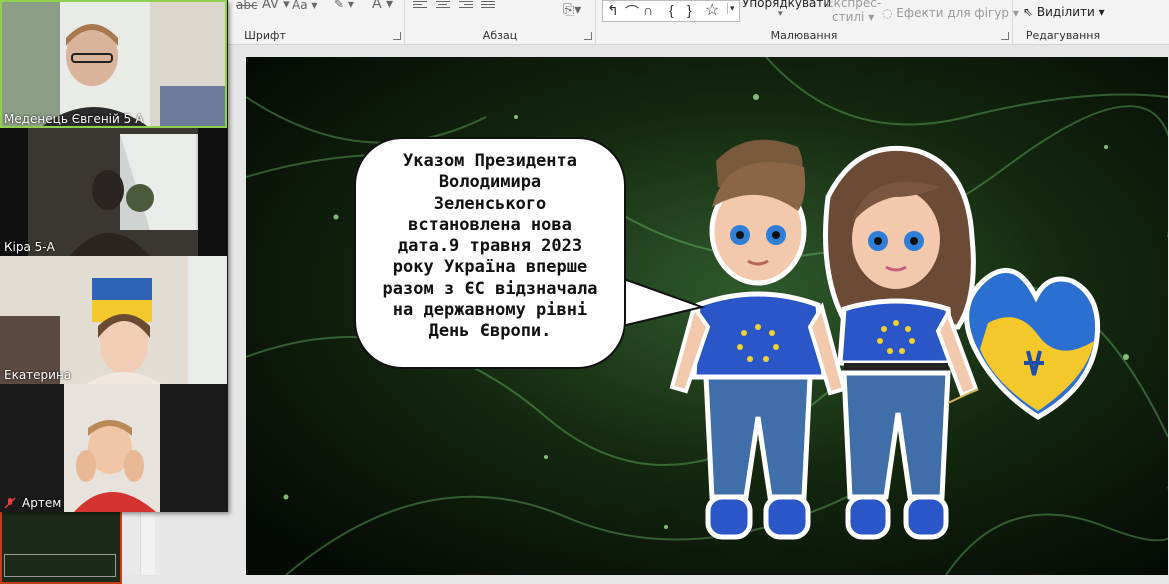 This screenshot has width=1169, height=584. I want to click on participant-name: Меденець Євгеній 5 А, so click(74, 119).